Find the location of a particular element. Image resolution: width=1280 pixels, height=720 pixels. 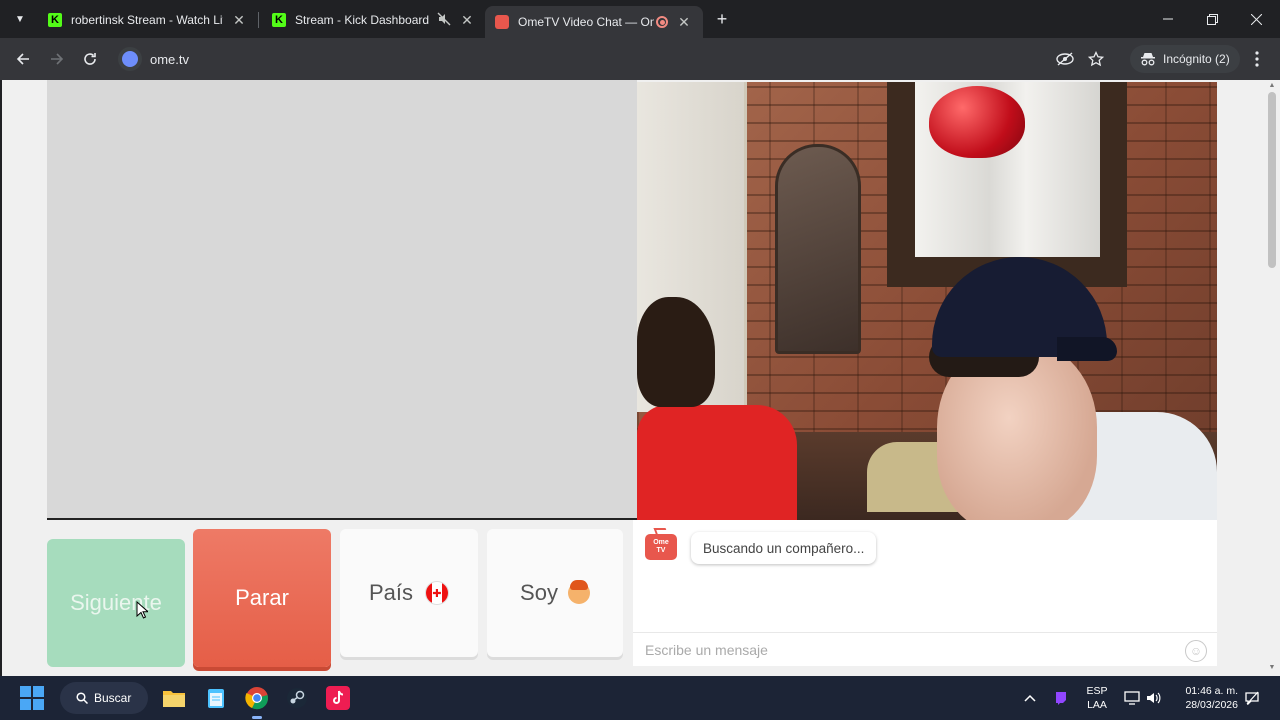

restore-icon is located at coordinates (1212, 19).